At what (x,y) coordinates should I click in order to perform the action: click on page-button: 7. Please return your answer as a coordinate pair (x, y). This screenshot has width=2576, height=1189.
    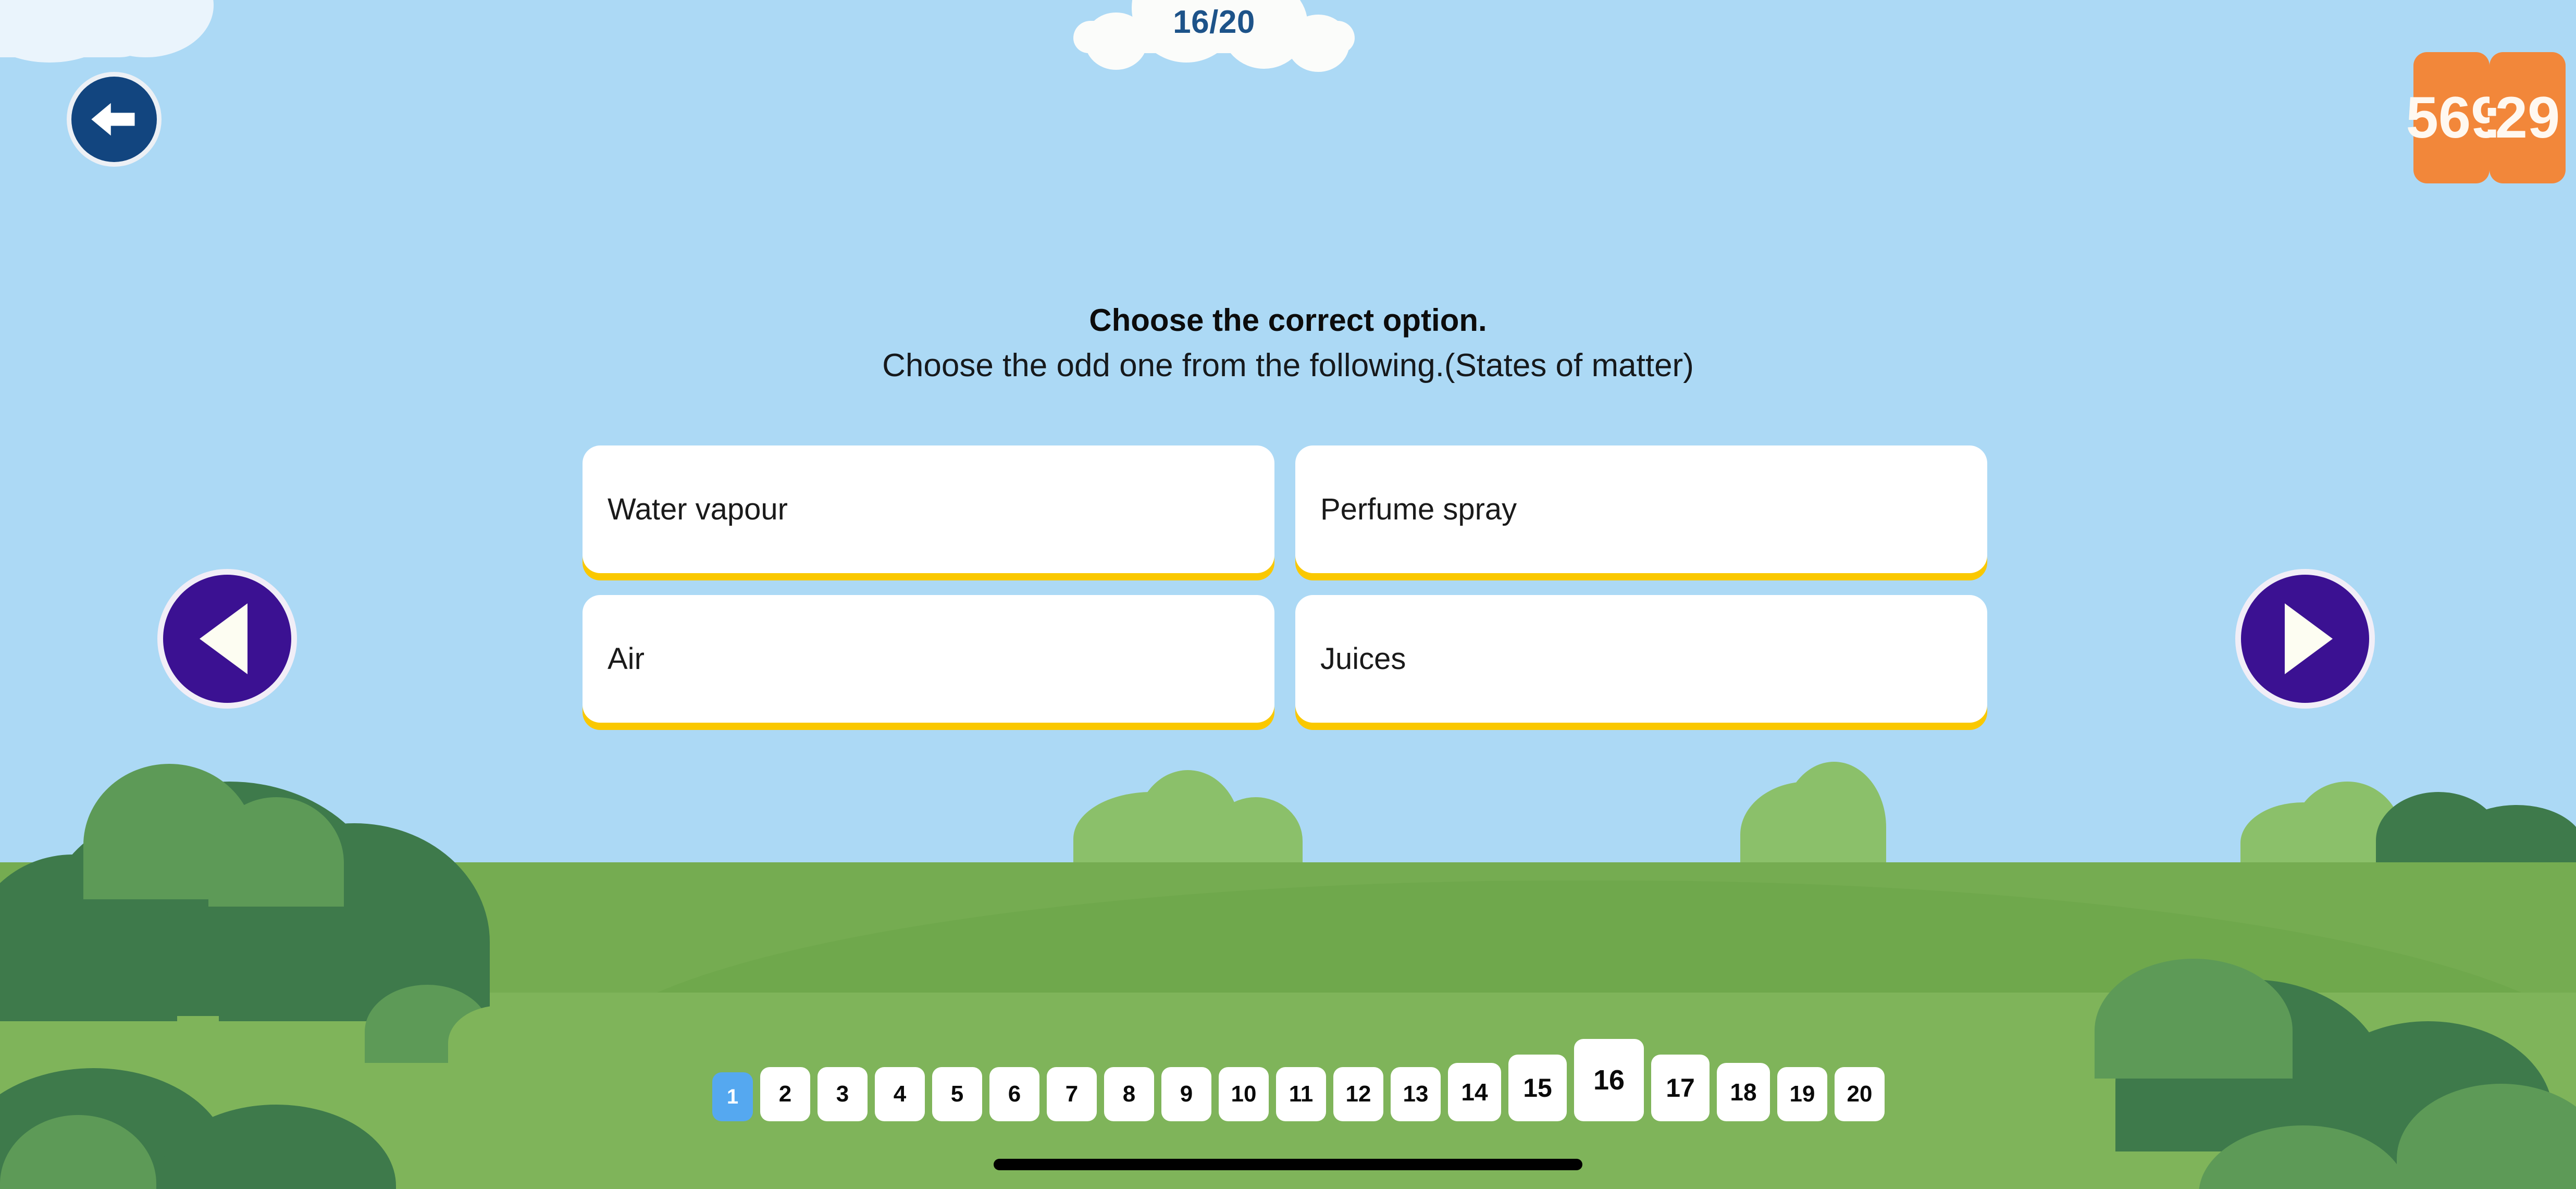
    Looking at the image, I should click on (1072, 1094).